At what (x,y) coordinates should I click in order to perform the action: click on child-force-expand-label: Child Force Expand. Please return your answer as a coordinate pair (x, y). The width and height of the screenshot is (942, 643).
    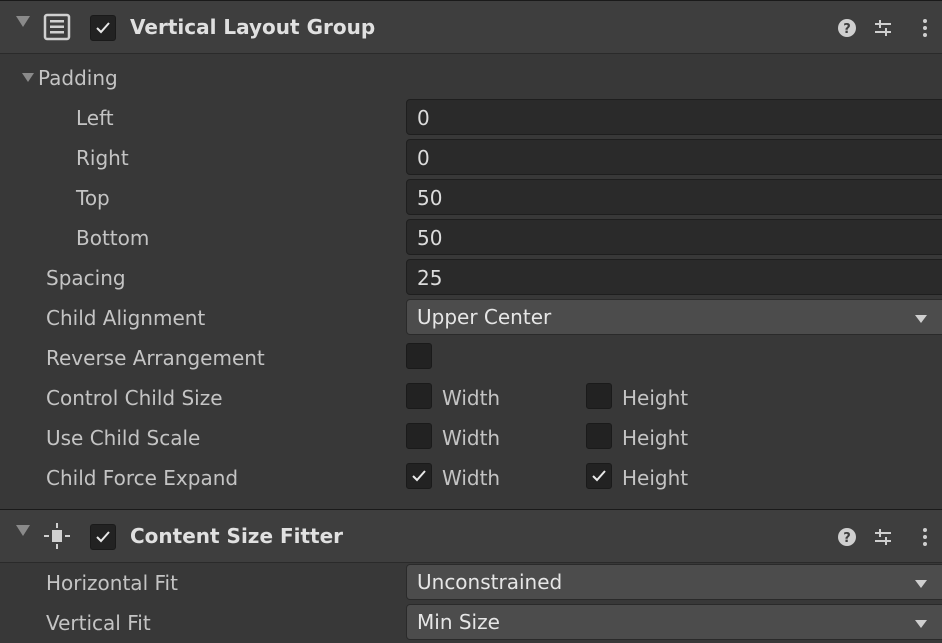
    Looking at the image, I should click on (142, 478).